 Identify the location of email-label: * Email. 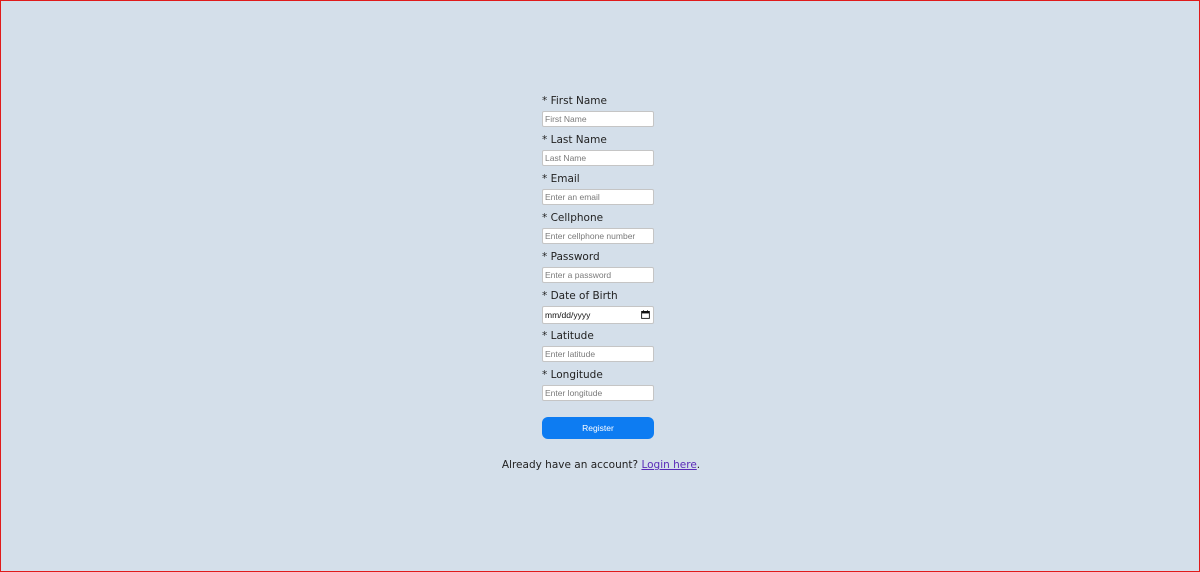
(561, 179).